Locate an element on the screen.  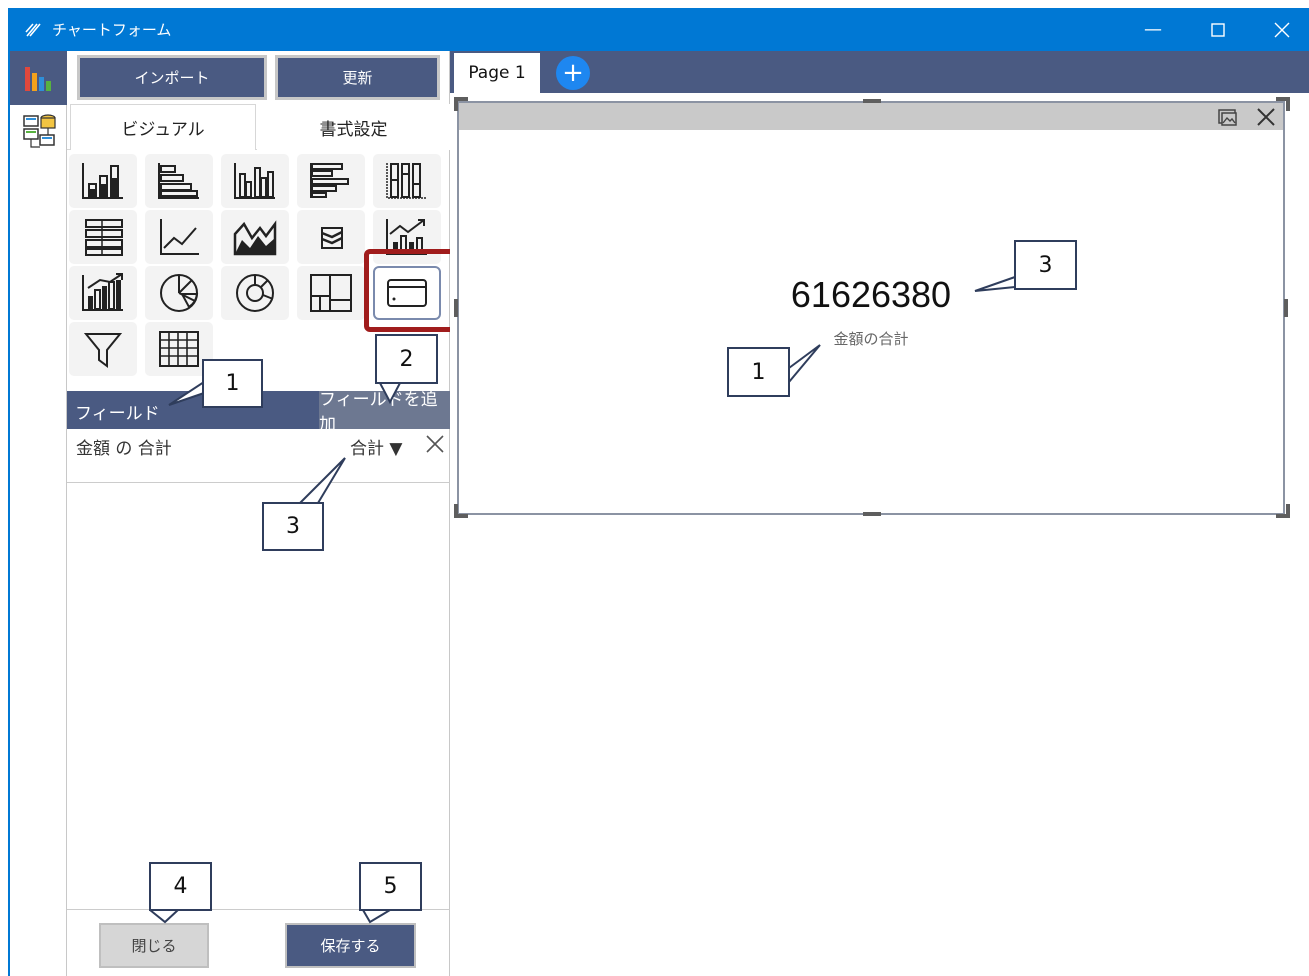
resize-handle-bottom is located at coordinates (872, 514).